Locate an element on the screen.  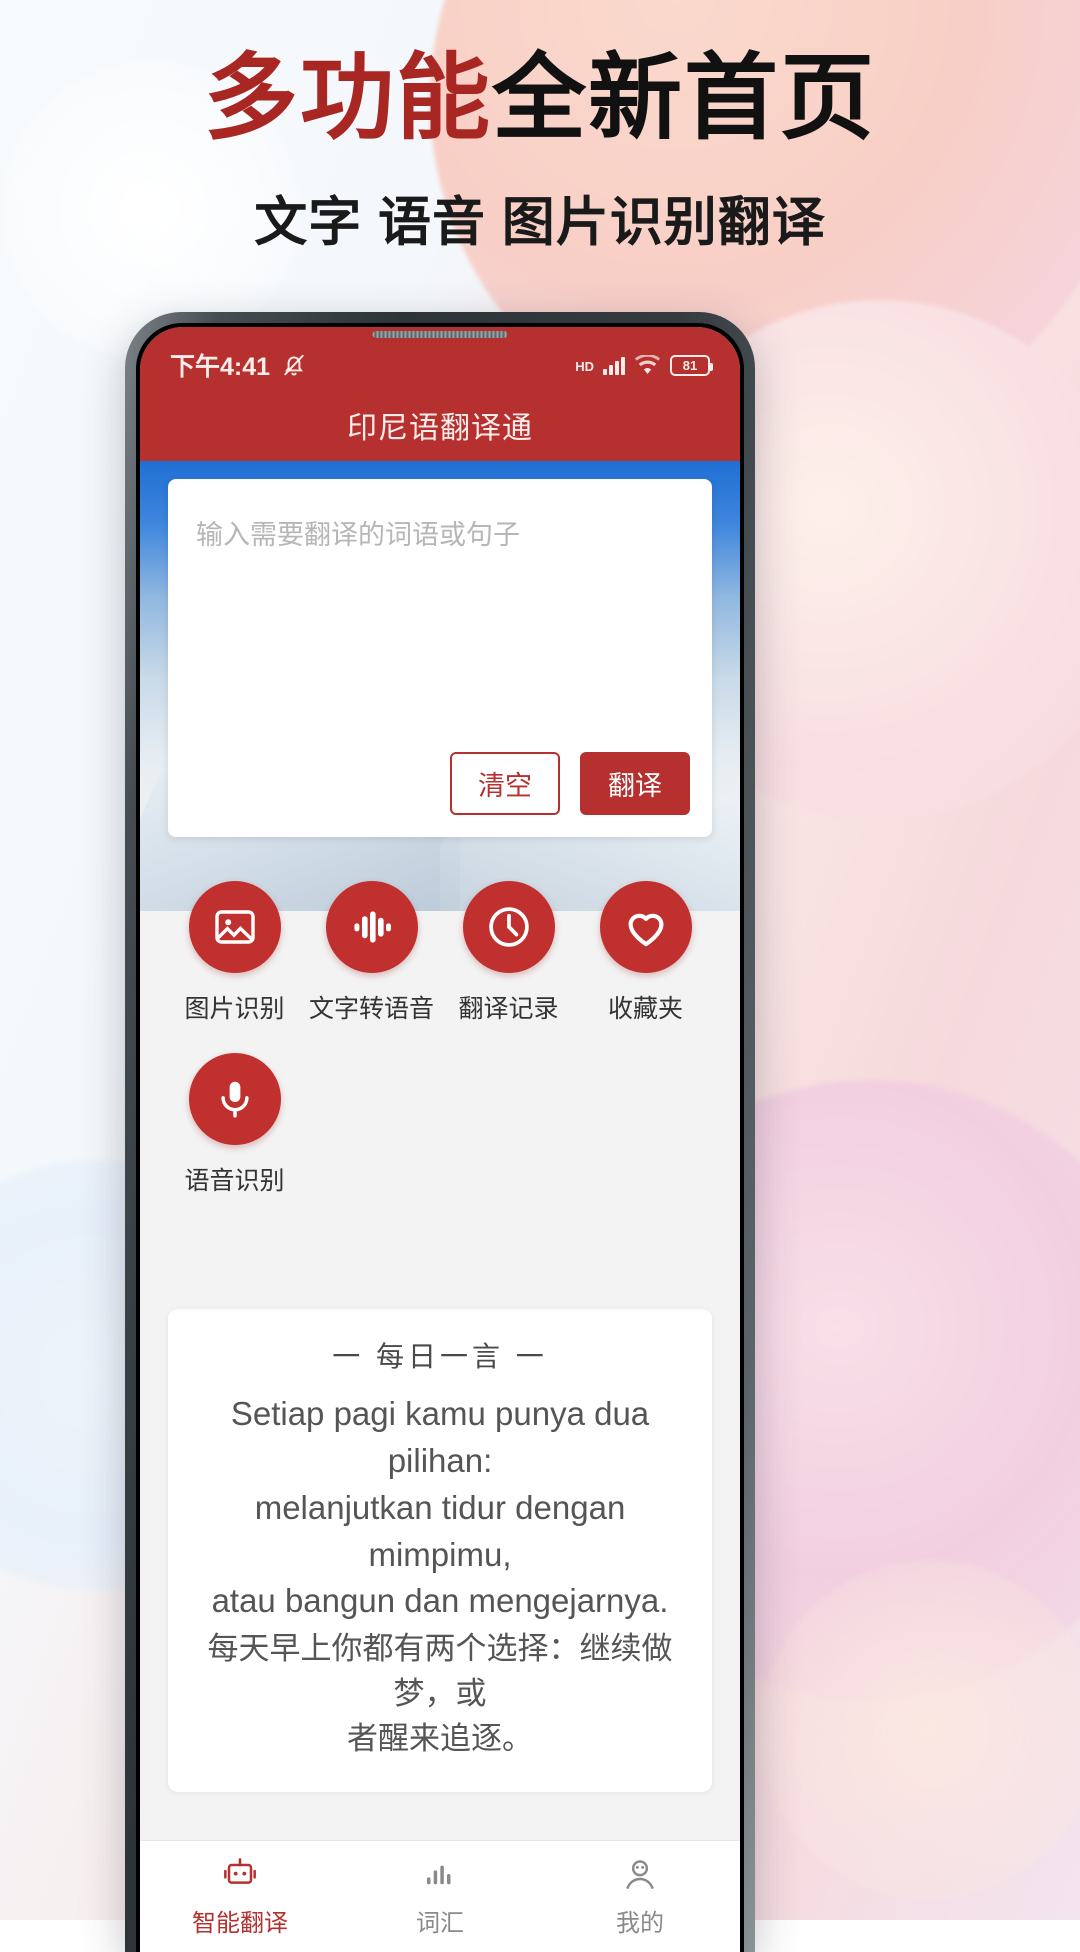
promo-header: 多功能全新首页 文字 语音 图片识别翻译 is located at coordinates (540, 128).